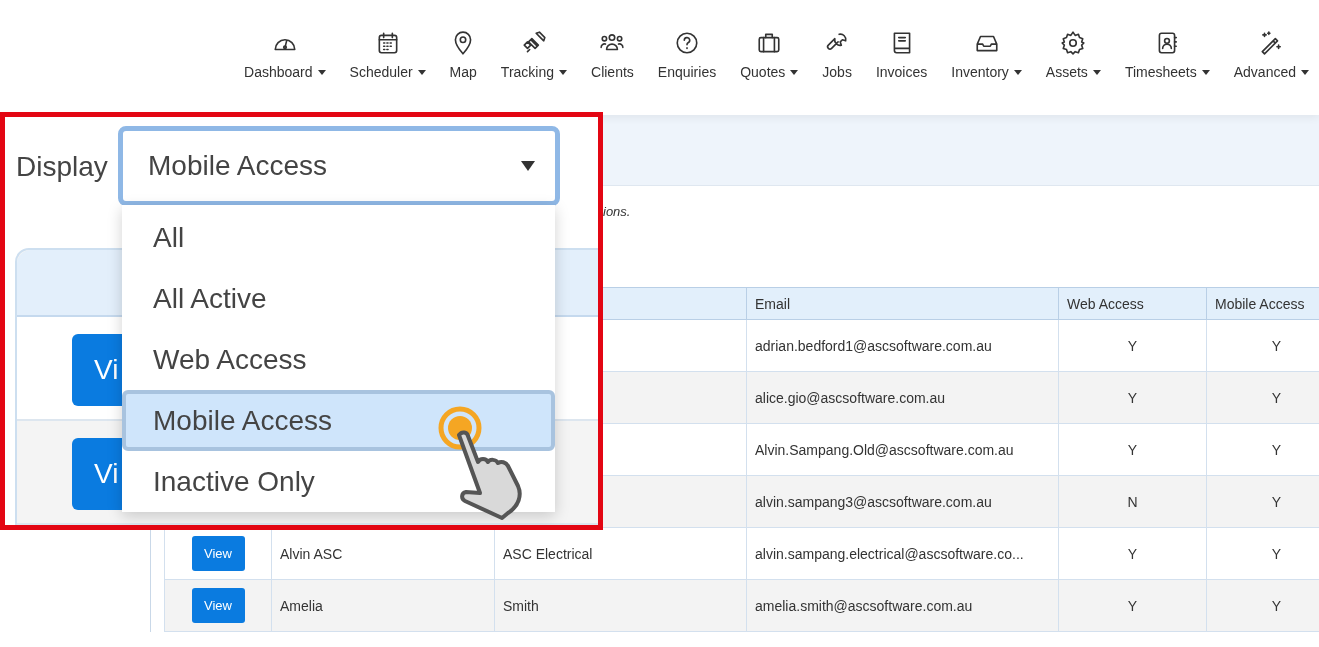 The image size is (1319, 647). I want to click on nav-menu-item: Map, so click(463, 55).